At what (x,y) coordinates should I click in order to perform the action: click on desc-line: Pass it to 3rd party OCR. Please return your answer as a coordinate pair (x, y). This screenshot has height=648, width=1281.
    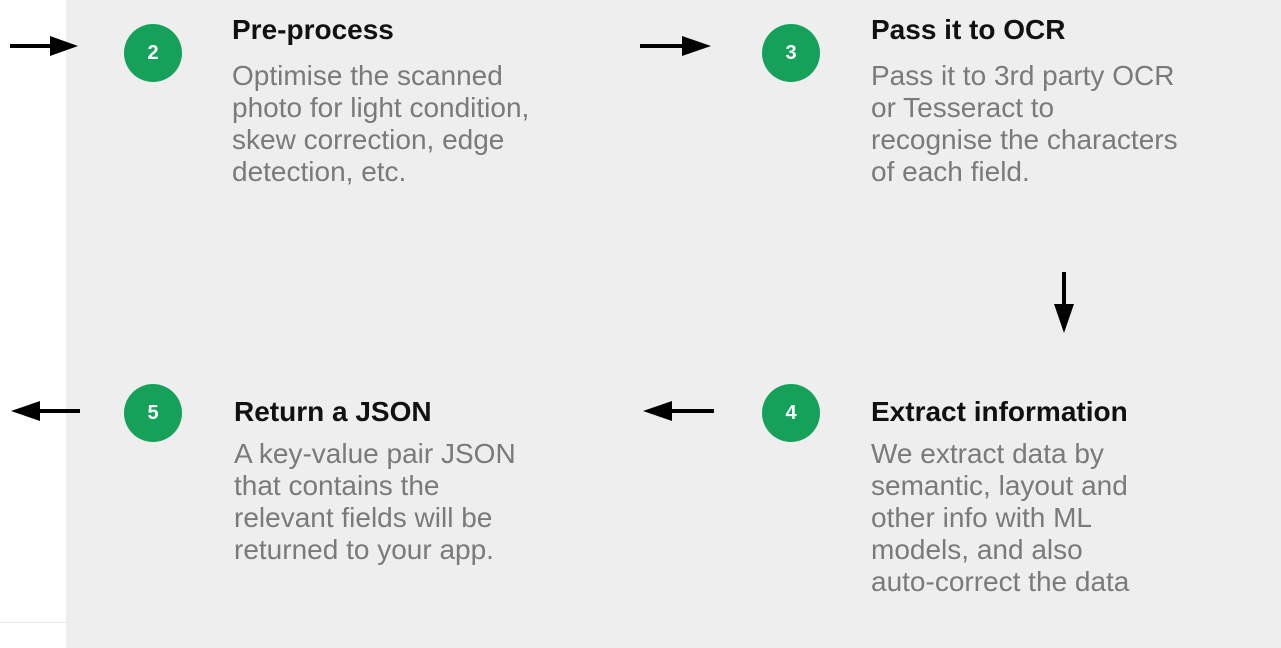
    Looking at the image, I should click on (1023, 75).